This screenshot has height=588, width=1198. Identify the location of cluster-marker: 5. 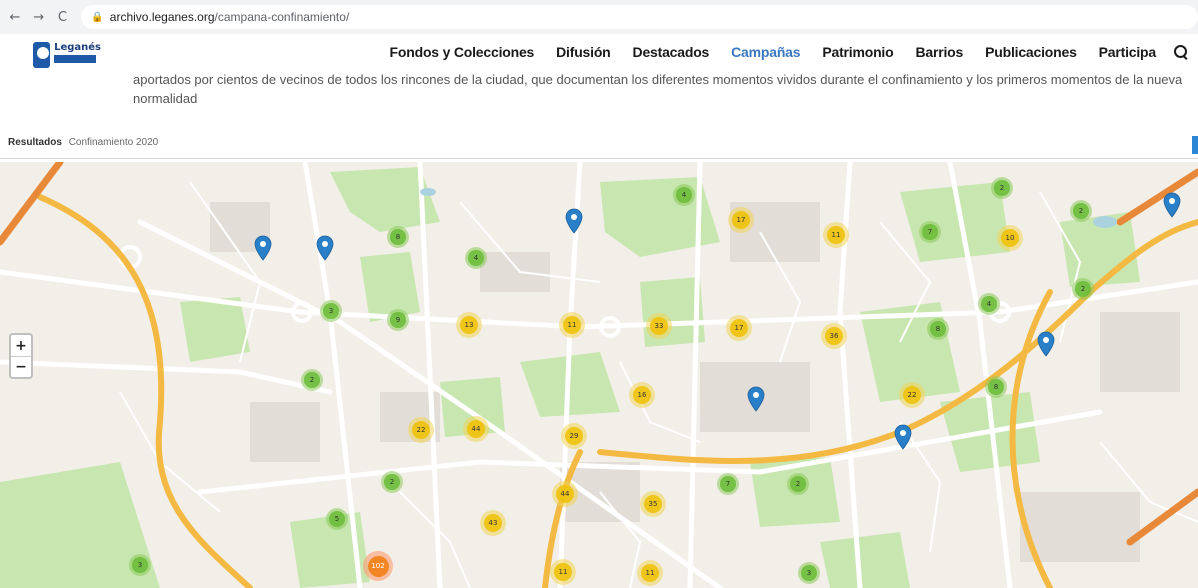
(337, 519).